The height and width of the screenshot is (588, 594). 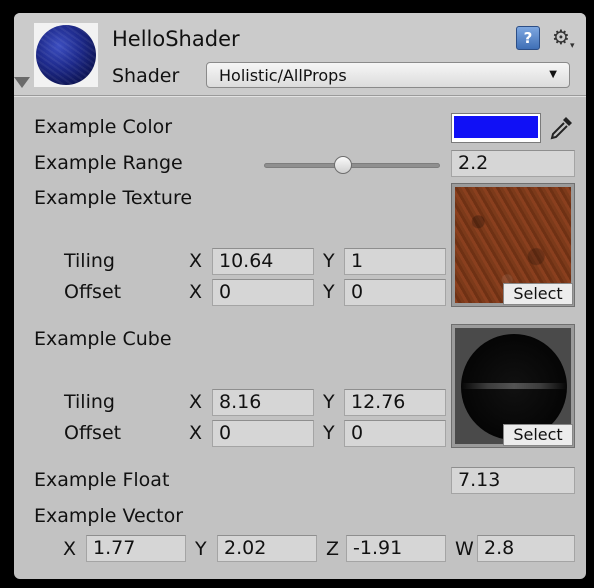 I want to click on header-divider, so click(x=300, y=96).